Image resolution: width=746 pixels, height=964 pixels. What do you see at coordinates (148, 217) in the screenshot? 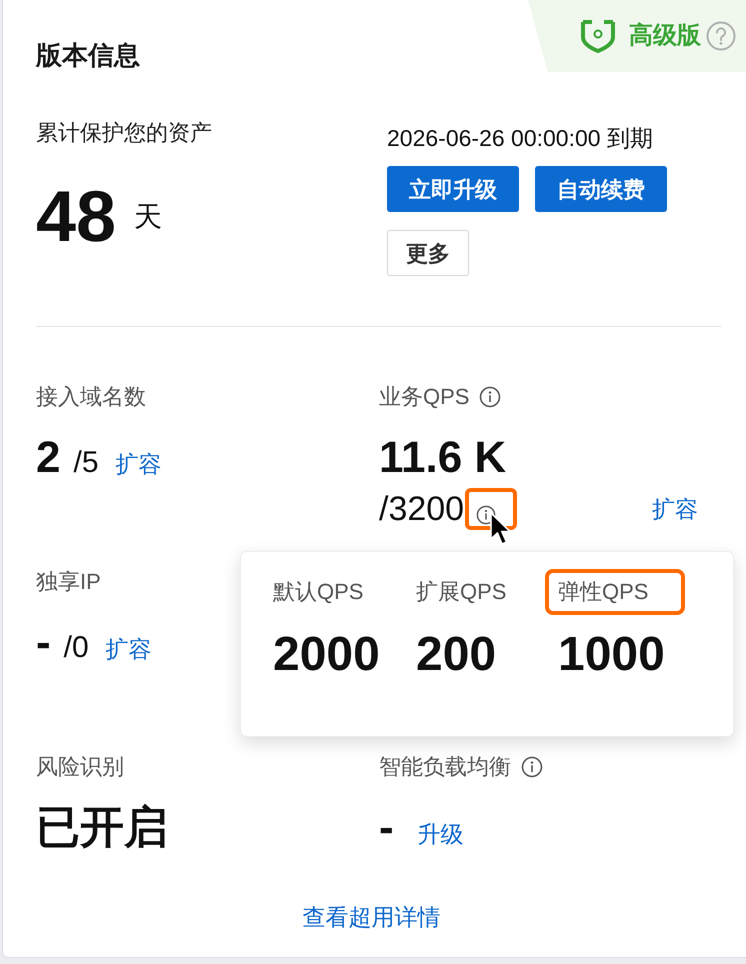
I see `days-unit: 天` at bounding box center [148, 217].